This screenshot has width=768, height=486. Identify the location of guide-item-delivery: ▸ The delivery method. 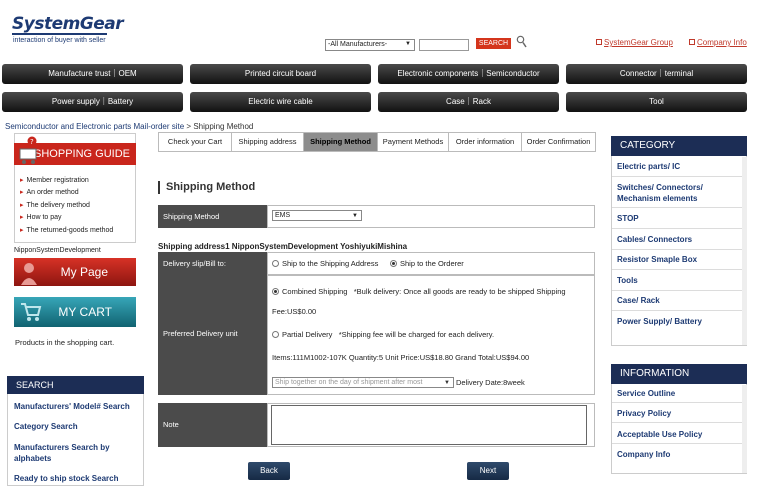
(55, 205).